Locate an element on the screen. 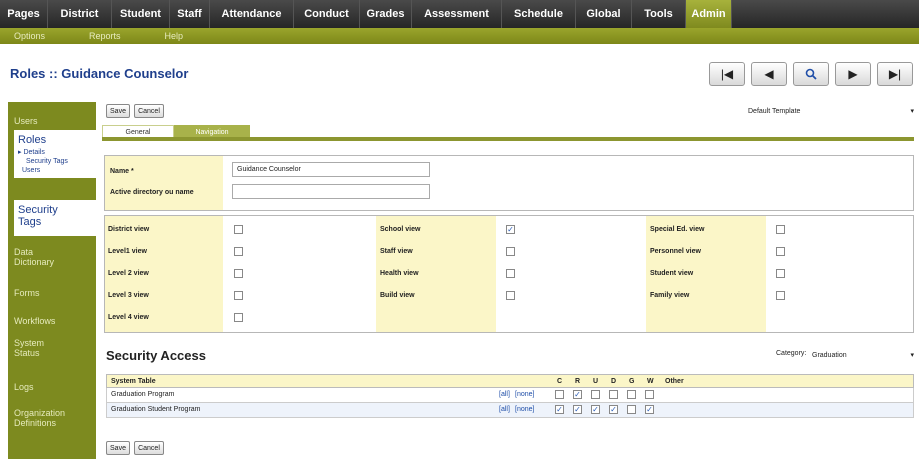 This screenshot has width=919, height=459. sidebar-system-label: System is located at coordinates (29, 343).